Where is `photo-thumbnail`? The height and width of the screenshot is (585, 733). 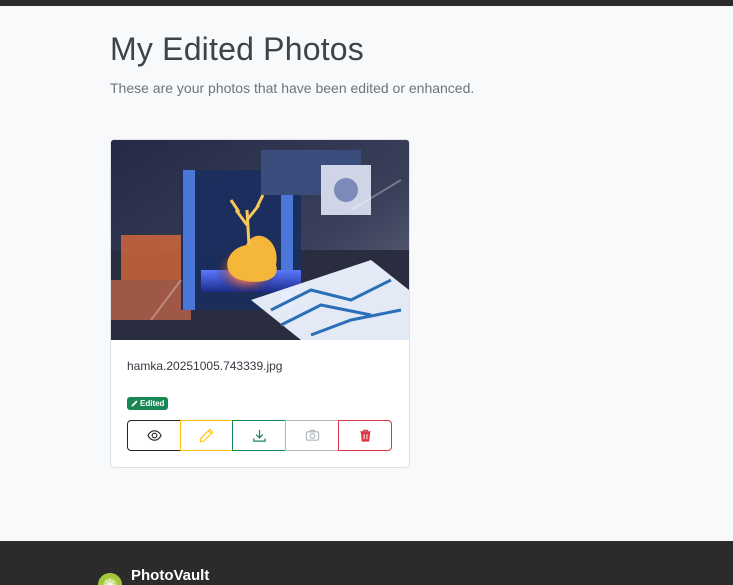 photo-thumbnail is located at coordinates (260, 240).